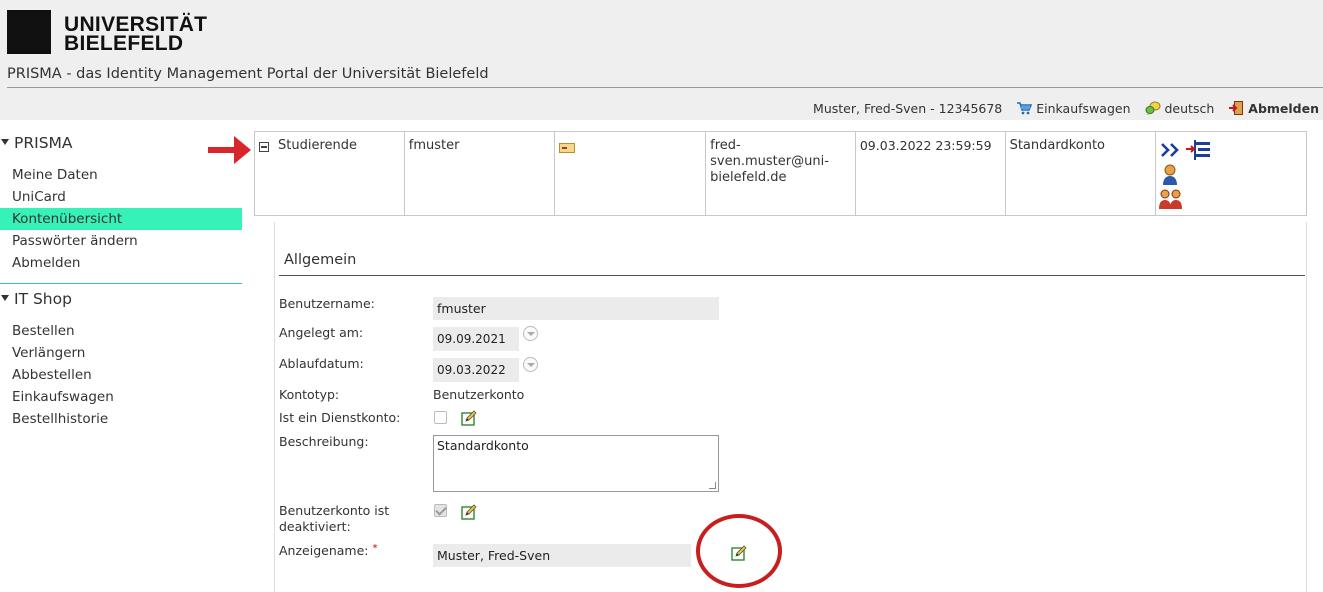 The width and height of the screenshot is (1323, 592). What do you see at coordinates (576, 308) in the screenshot?
I see `username-field: fmuster` at bounding box center [576, 308].